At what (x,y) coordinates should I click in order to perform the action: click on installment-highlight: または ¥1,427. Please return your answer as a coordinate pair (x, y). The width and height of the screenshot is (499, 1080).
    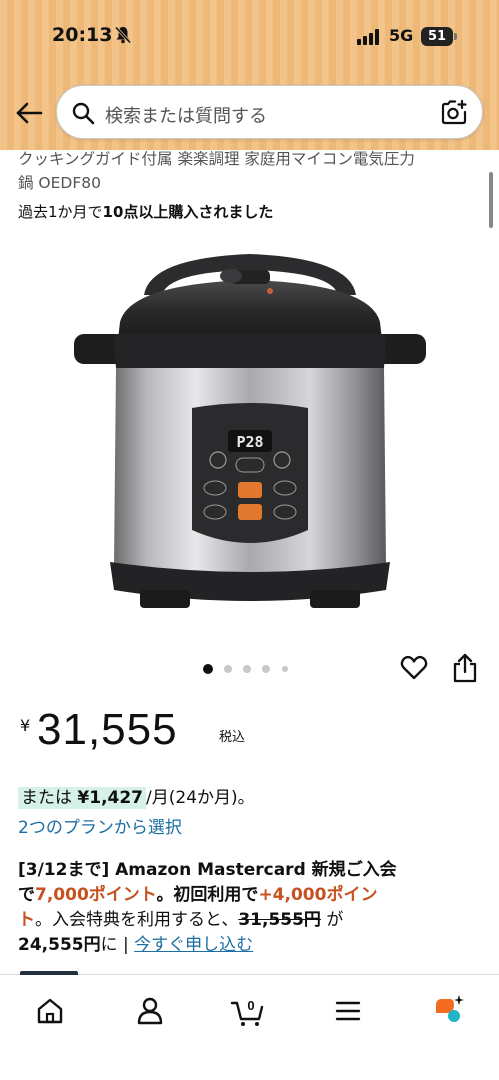
    Looking at the image, I should click on (82, 798).